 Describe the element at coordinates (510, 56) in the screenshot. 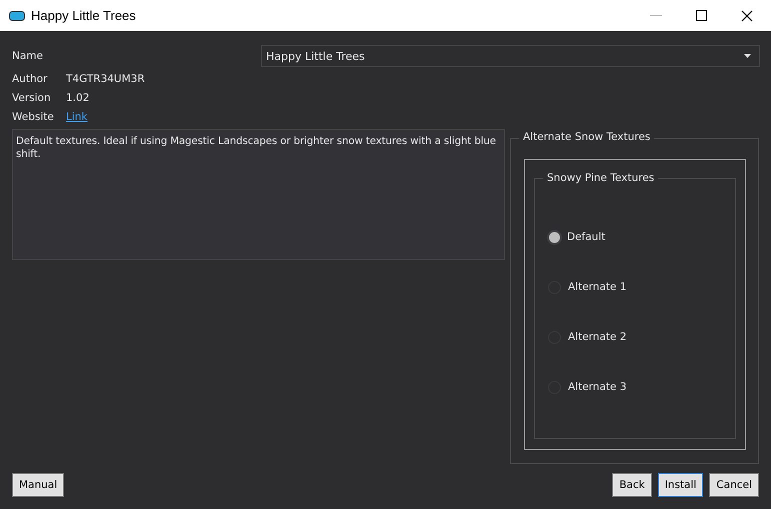

I see `name-dropdown: Happy Little Trees` at that location.